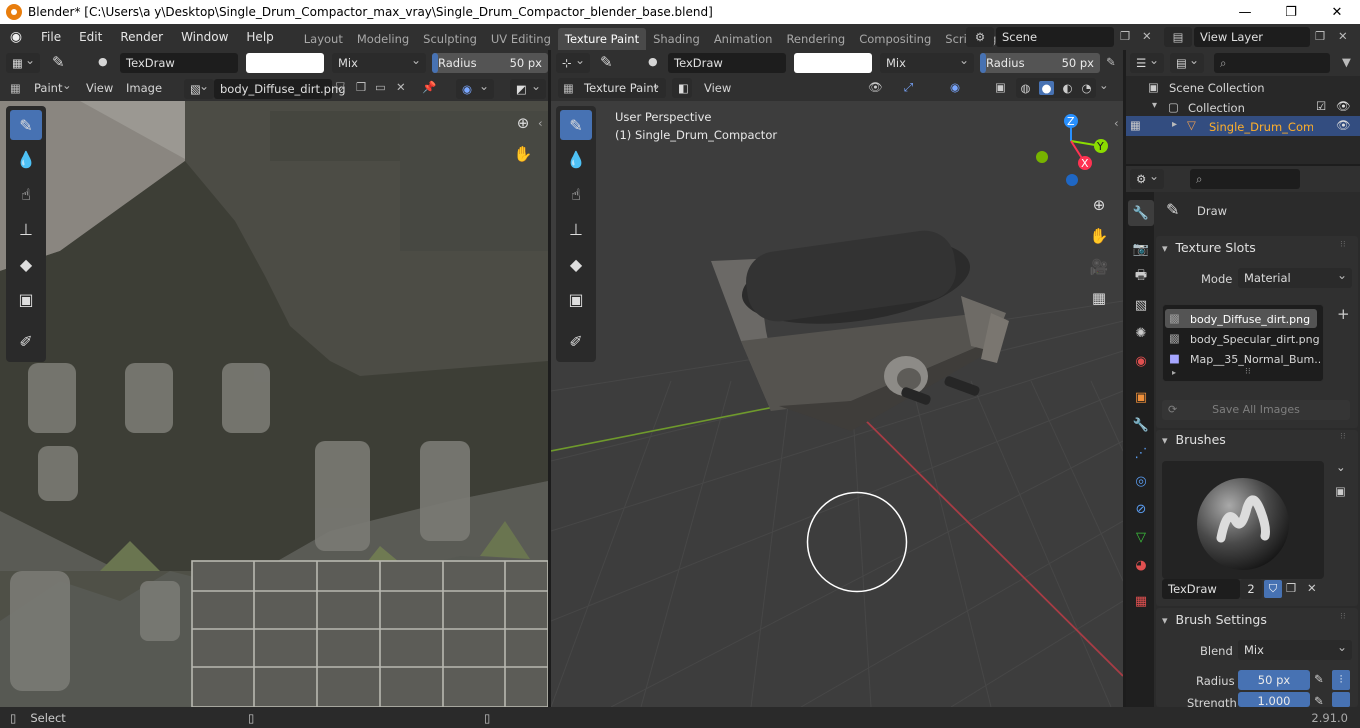 This screenshot has height=728, width=1360. What do you see at coordinates (103, 61) in the screenshot?
I see `brush-preview-icon: ●` at bounding box center [103, 61].